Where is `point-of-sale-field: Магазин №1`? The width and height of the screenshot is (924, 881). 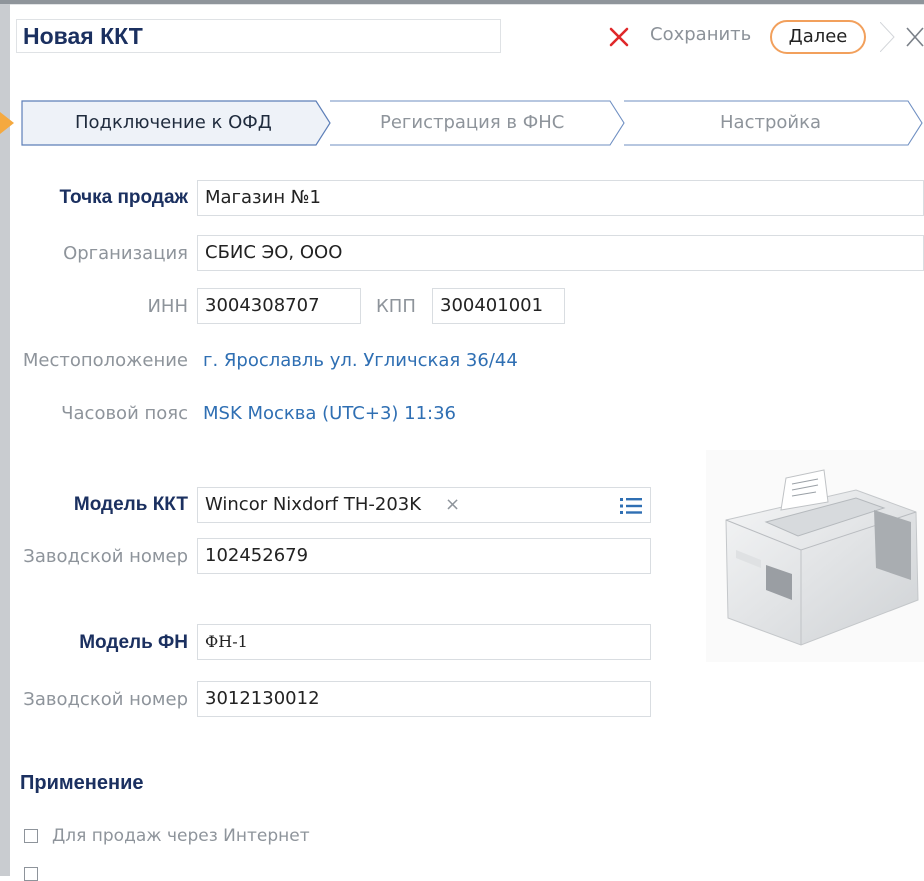
point-of-sale-field: Магазин №1 is located at coordinates (560, 198).